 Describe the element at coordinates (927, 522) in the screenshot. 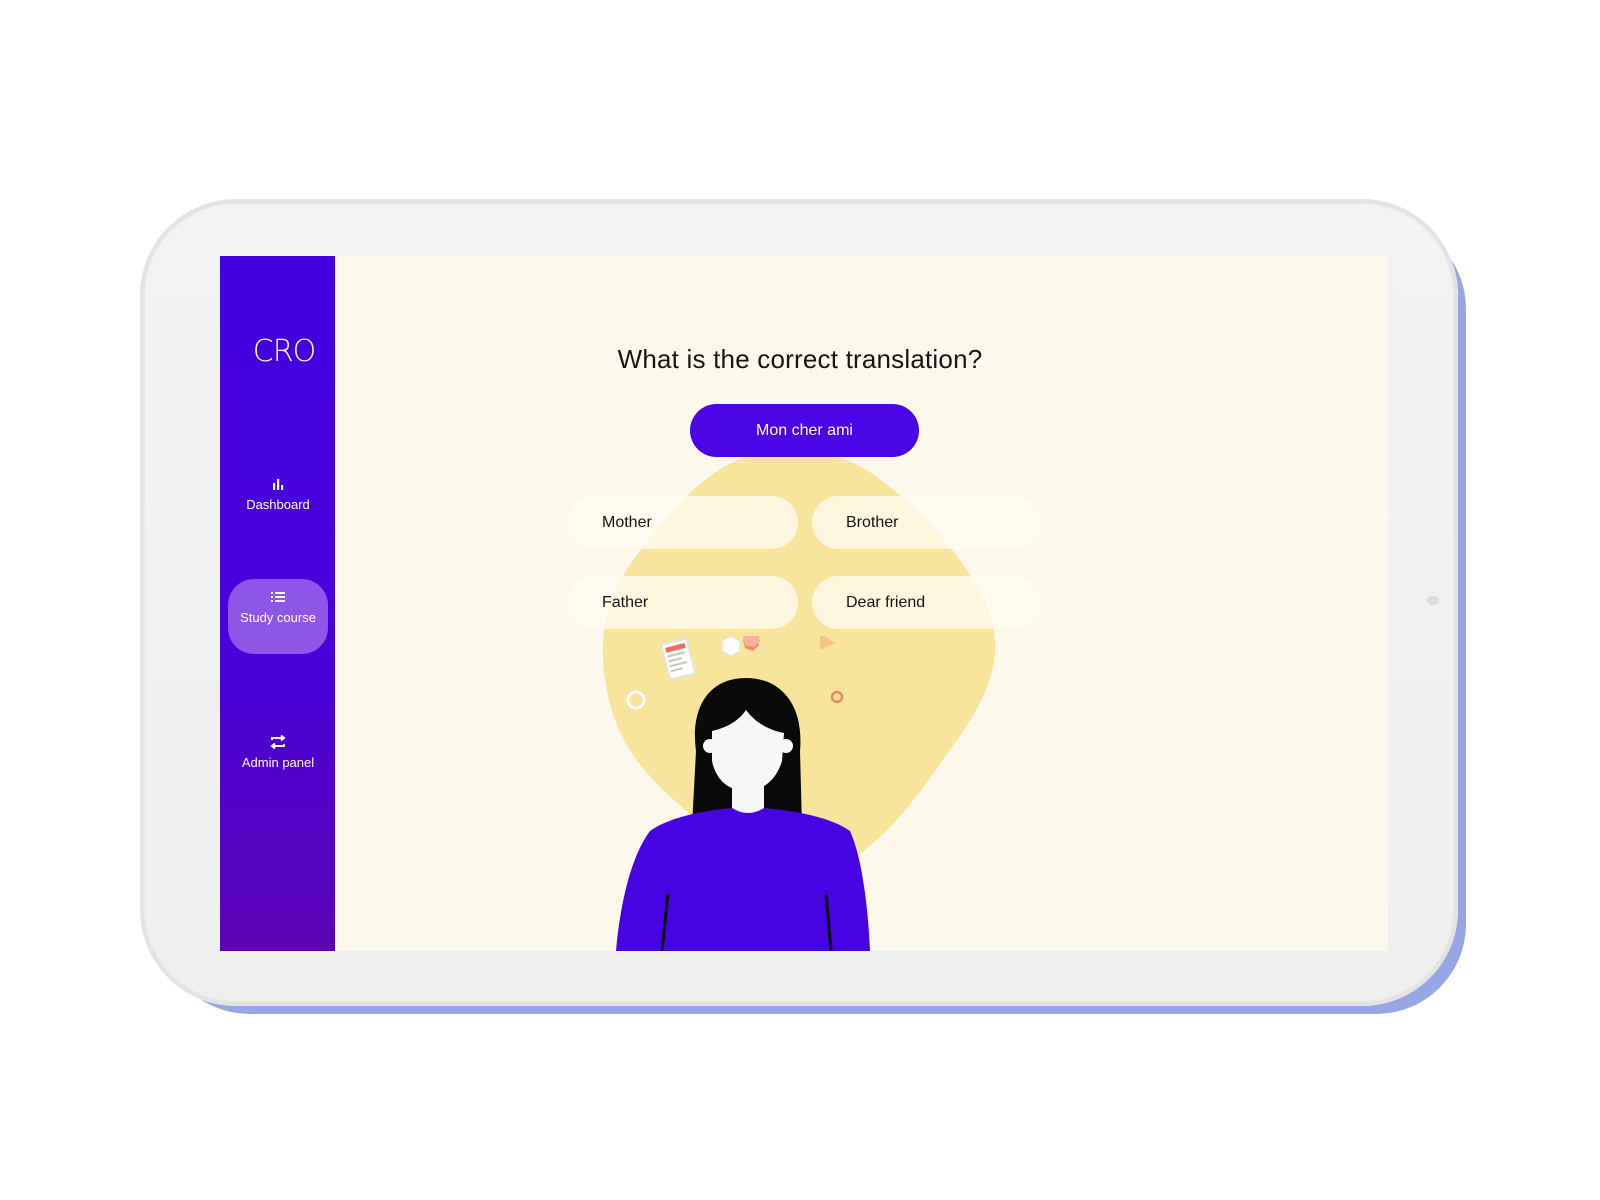

I see `answer-option-brother: Brother` at that location.